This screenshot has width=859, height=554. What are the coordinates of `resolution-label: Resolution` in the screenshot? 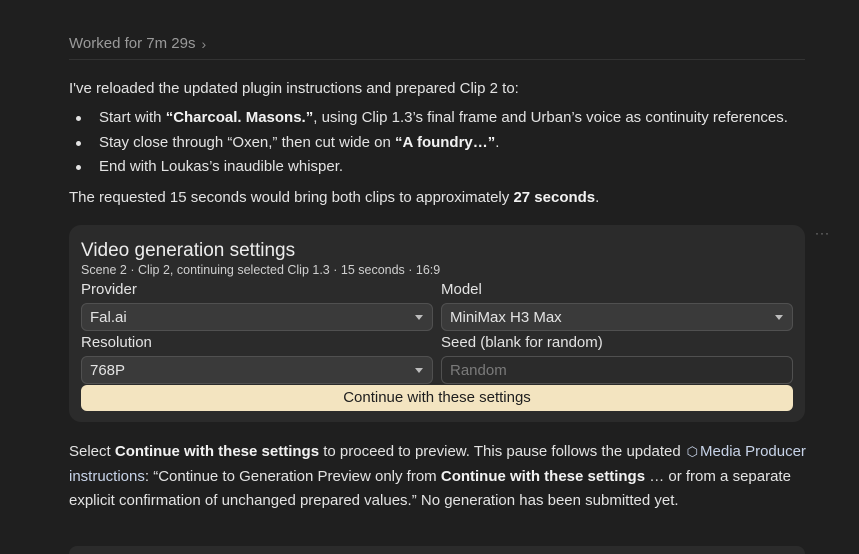 It's located at (116, 342).